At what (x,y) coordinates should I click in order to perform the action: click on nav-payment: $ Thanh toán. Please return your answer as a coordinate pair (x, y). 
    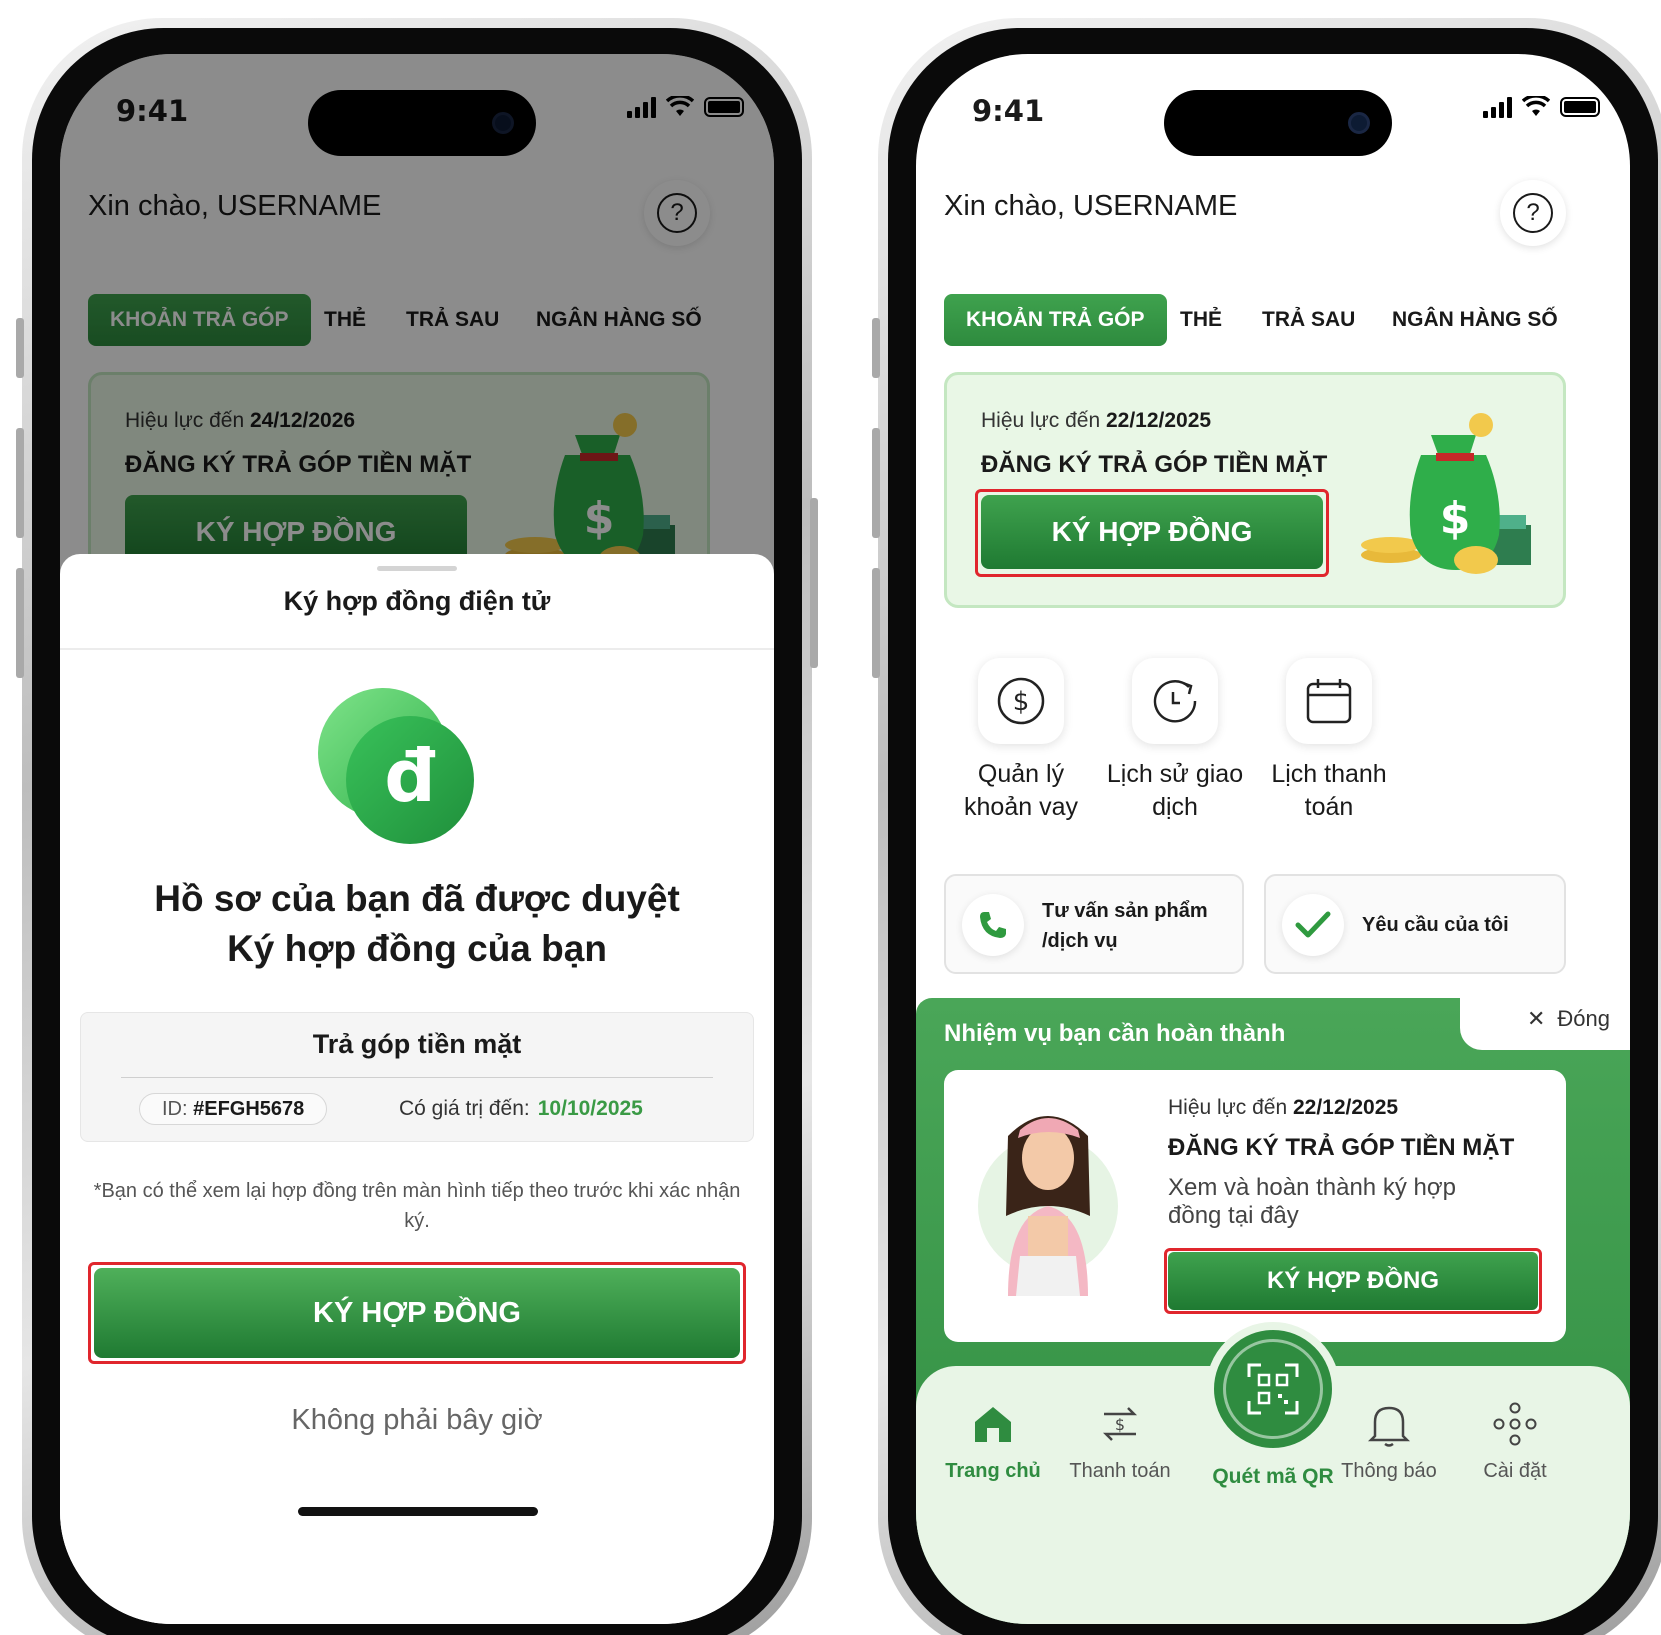
    Looking at the image, I should click on (1120, 1440).